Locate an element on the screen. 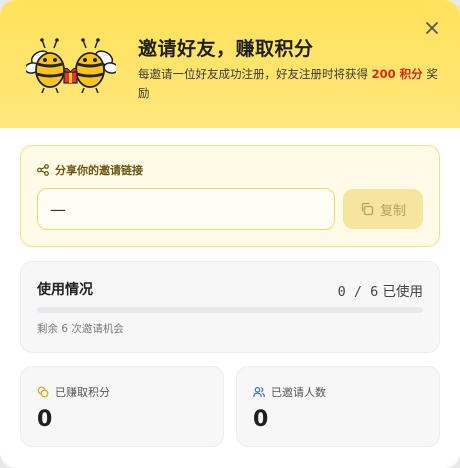  invited-count-value: 0 is located at coordinates (261, 419).